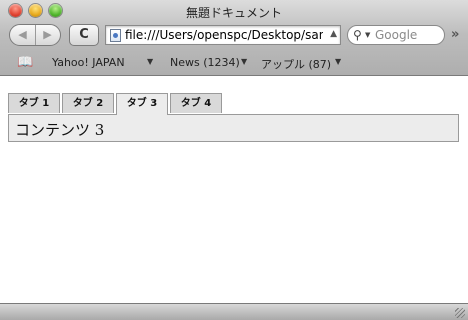  I want to click on panel-content-text: コンテンツ 3, so click(60, 130).